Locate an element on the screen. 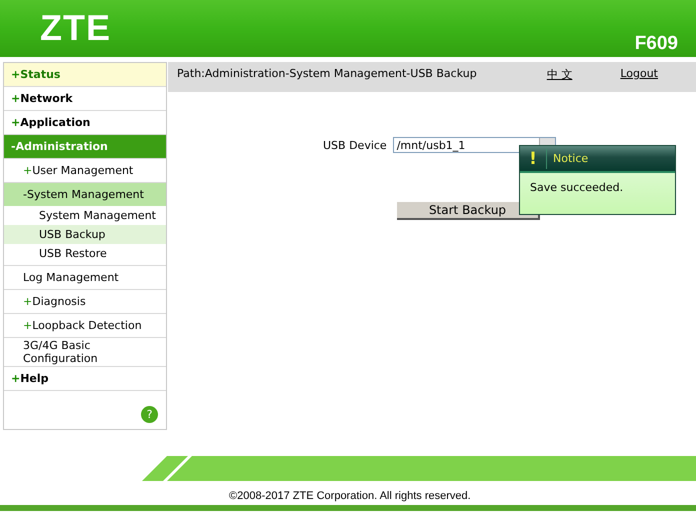 This screenshot has width=696, height=512. notice-message: Save succeeded. is located at coordinates (576, 187).